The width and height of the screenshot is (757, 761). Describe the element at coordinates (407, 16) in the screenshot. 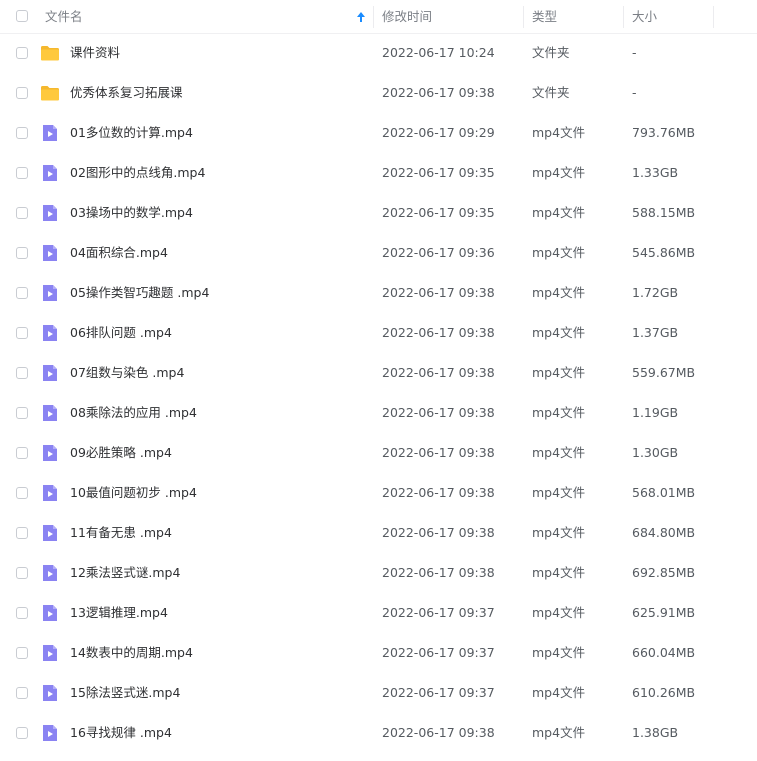

I see `column-header-time: 修改时间` at that location.